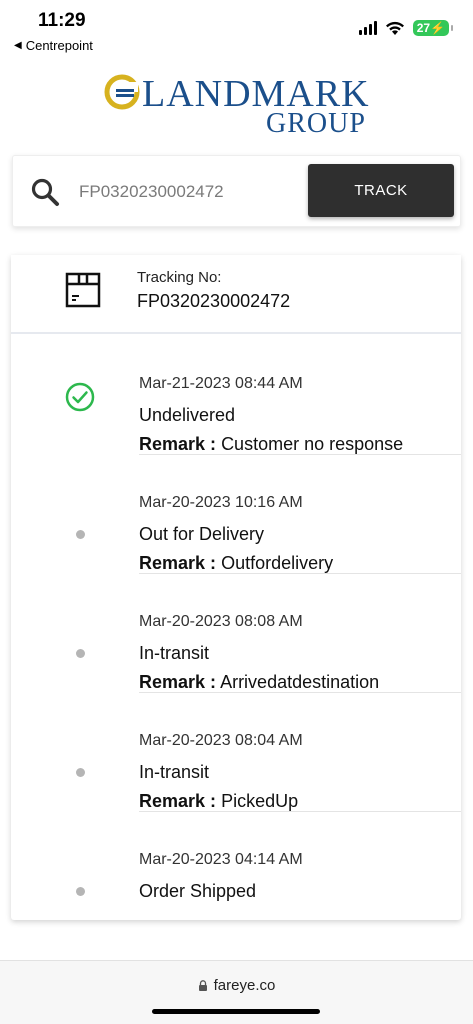  I want to click on tracking-number-value: FP0320230002472, so click(214, 301).